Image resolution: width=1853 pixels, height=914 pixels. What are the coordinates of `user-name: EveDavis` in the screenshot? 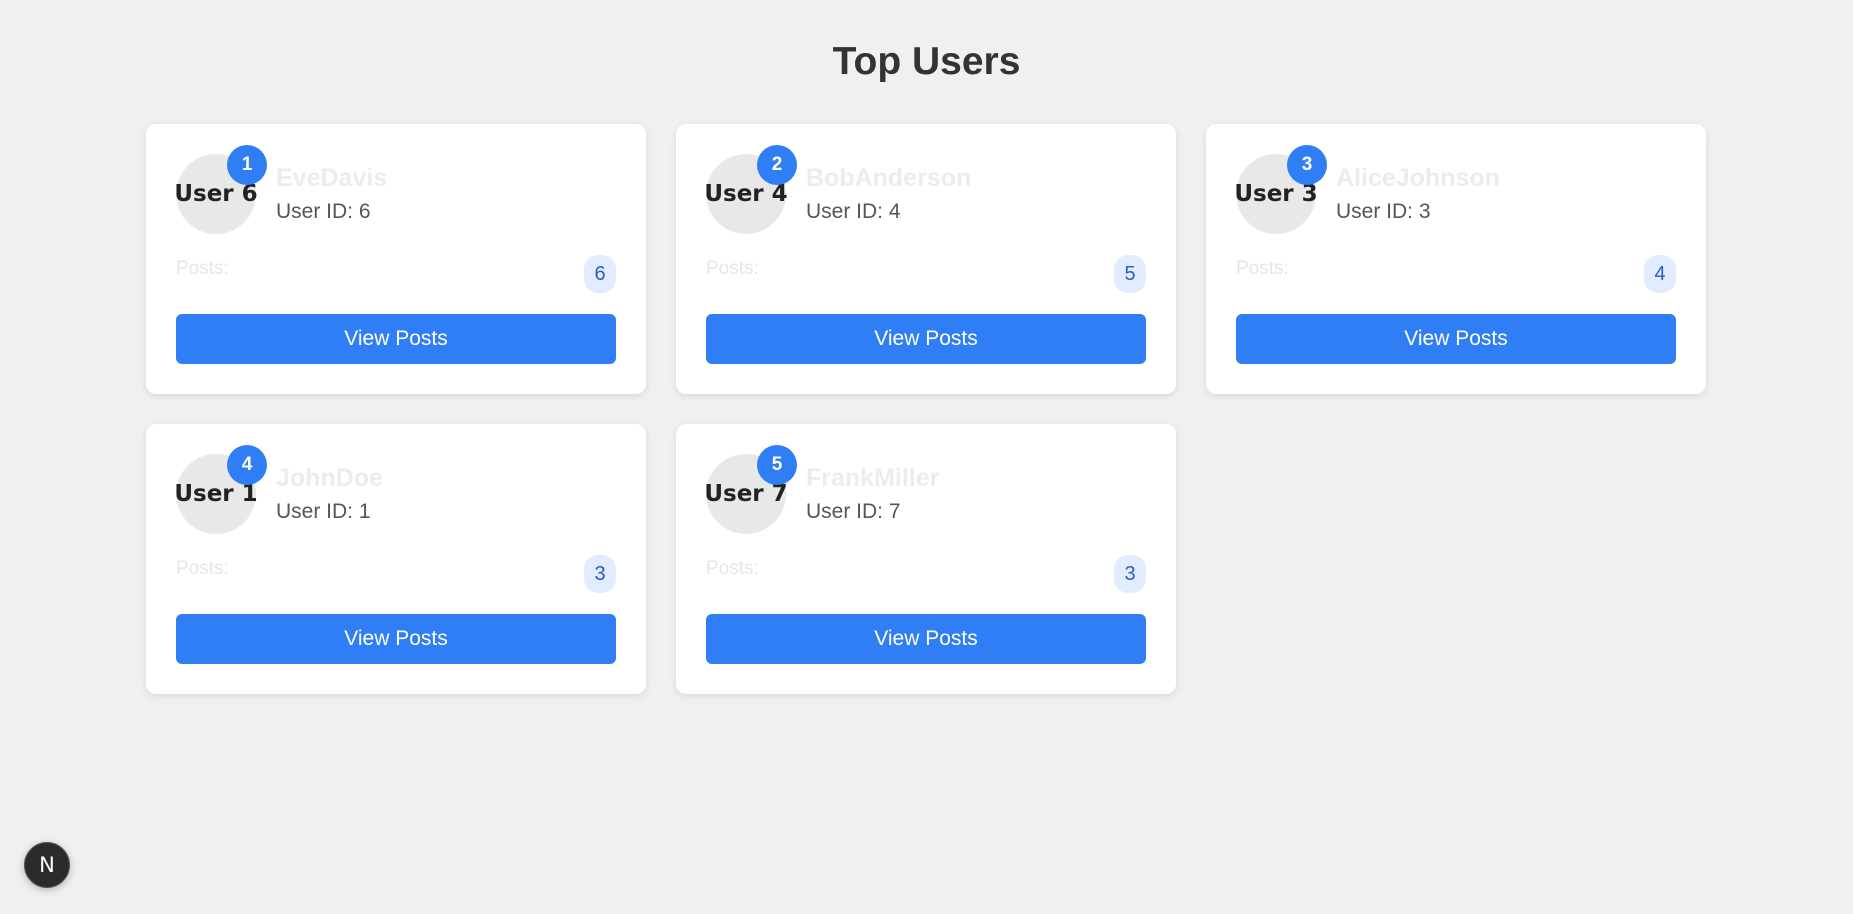 It's located at (332, 178).